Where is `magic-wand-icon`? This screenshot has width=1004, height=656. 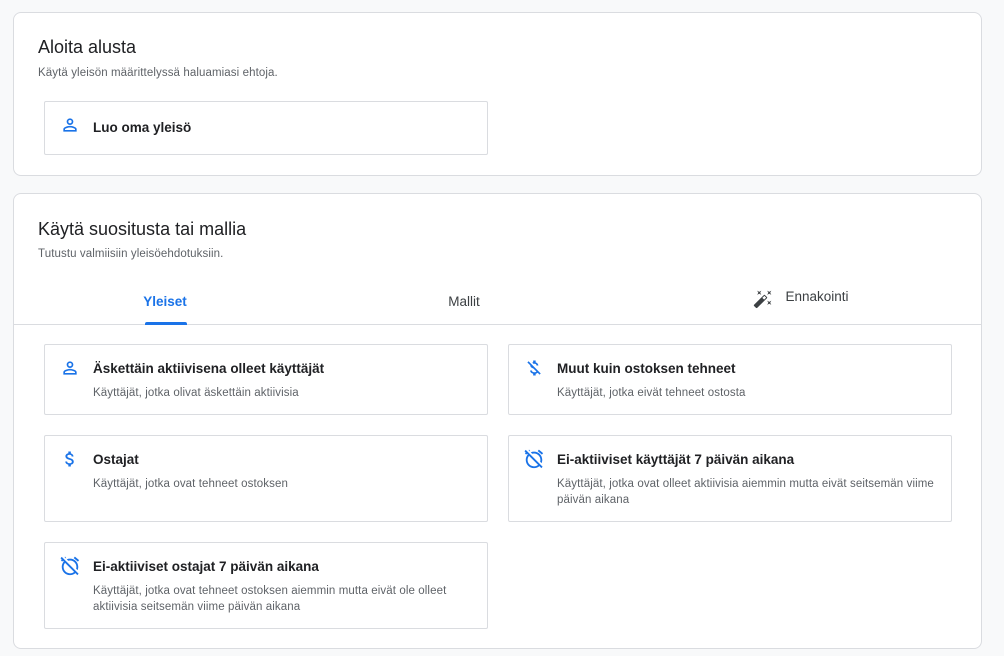
magic-wand-icon is located at coordinates (763, 299).